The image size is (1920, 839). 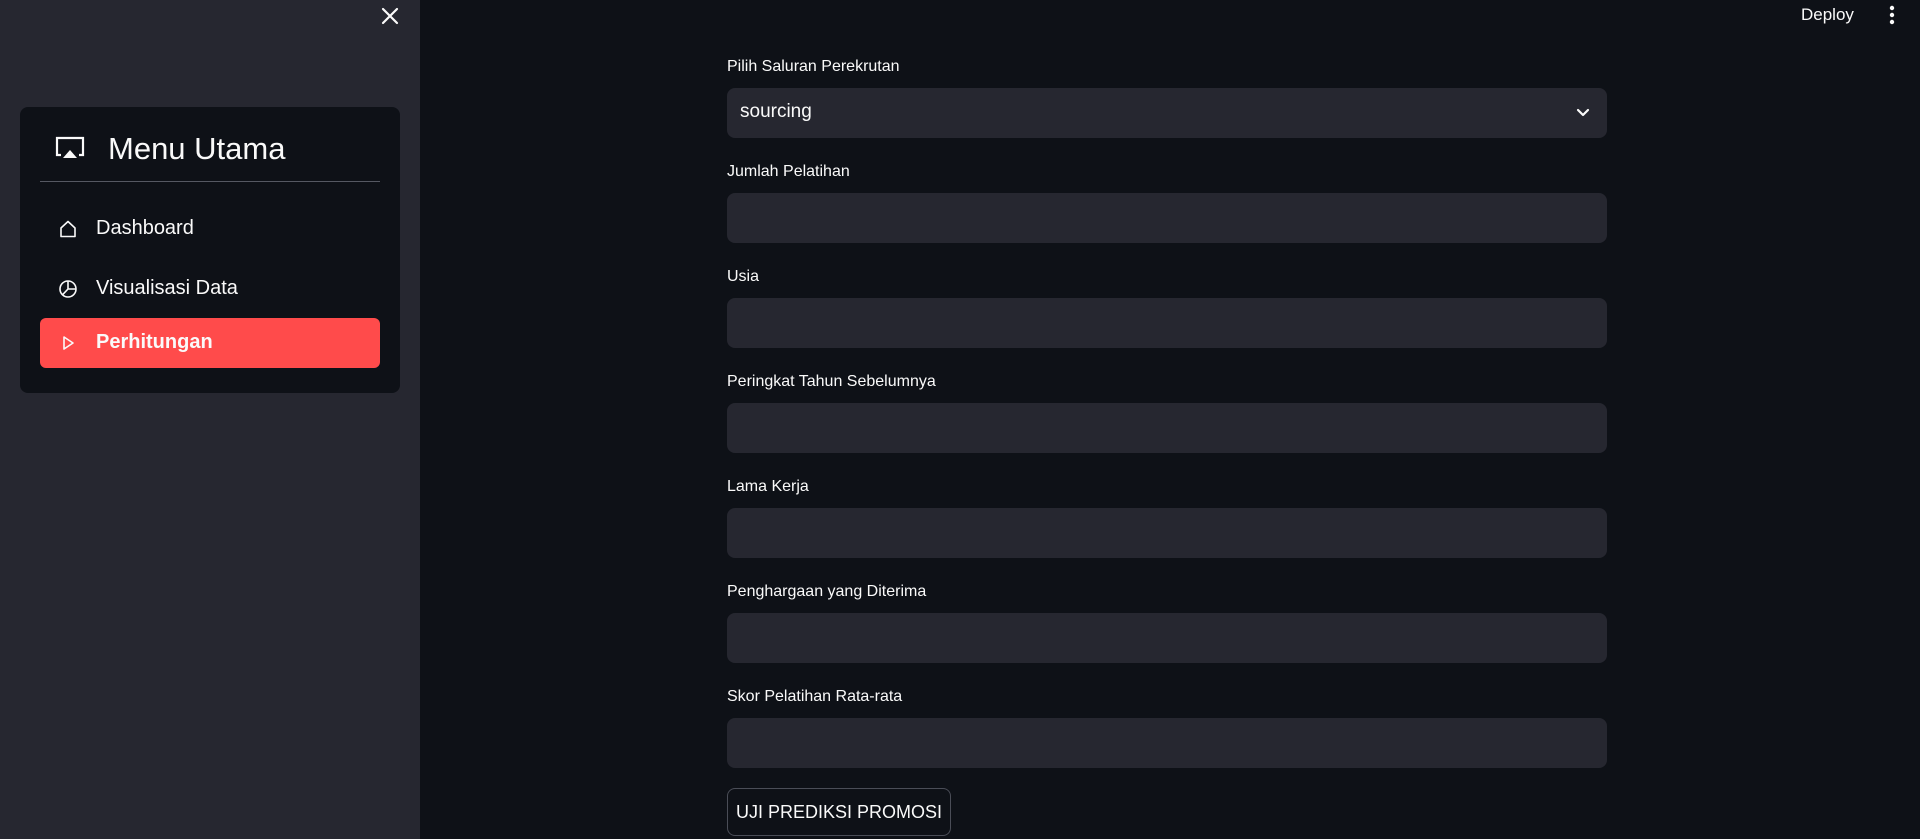 I want to click on training-count-input, so click(x=1167, y=218).